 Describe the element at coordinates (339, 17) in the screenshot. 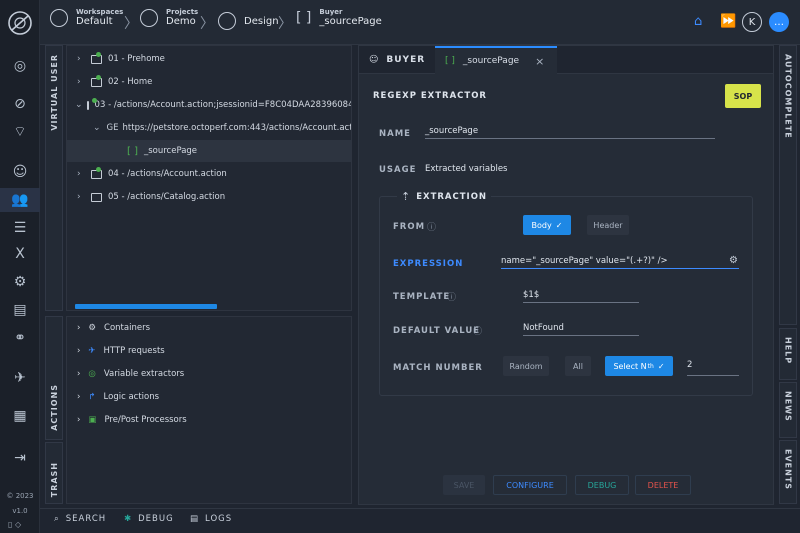

I see `breadcrumb-buyer: [ ] Buyer _sourcePage` at that location.